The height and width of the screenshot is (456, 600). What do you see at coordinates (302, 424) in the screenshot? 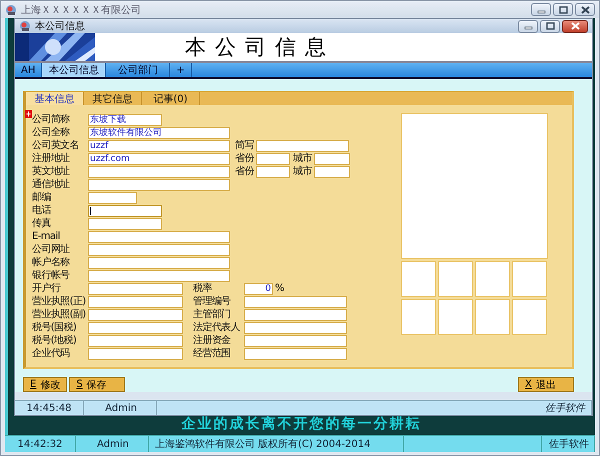
I see `slogan-text: 企业的成长离不开您的每一分耕耘` at bounding box center [302, 424].